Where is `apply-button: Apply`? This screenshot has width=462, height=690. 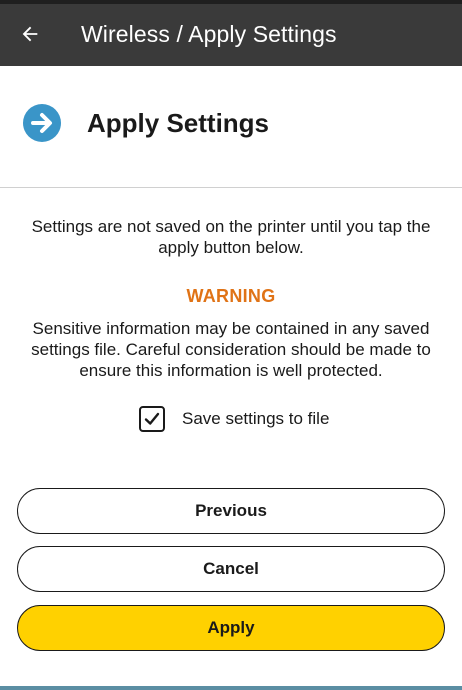 apply-button: Apply is located at coordinates (231, 628).